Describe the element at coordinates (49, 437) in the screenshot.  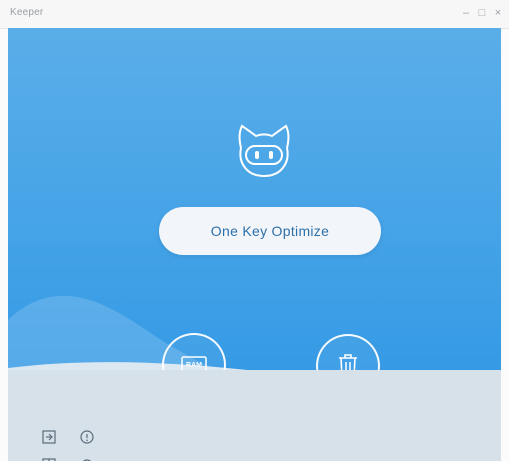
I see `exit-icon` at that location.